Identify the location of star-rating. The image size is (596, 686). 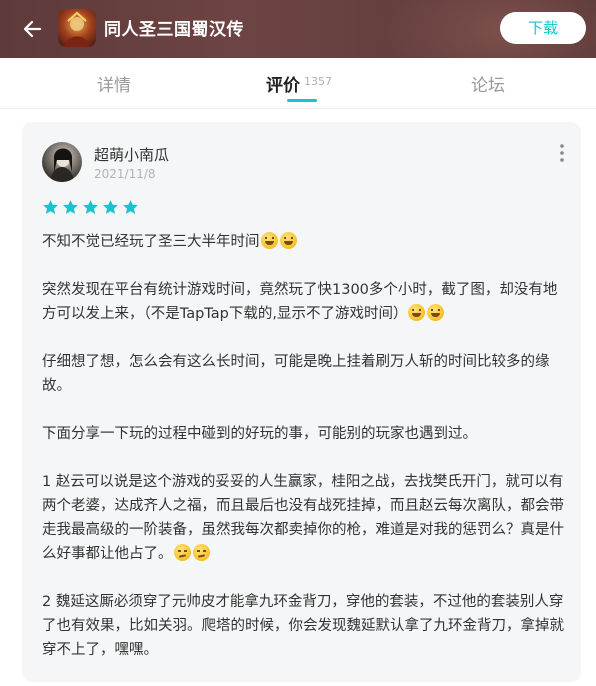
(92, 209).